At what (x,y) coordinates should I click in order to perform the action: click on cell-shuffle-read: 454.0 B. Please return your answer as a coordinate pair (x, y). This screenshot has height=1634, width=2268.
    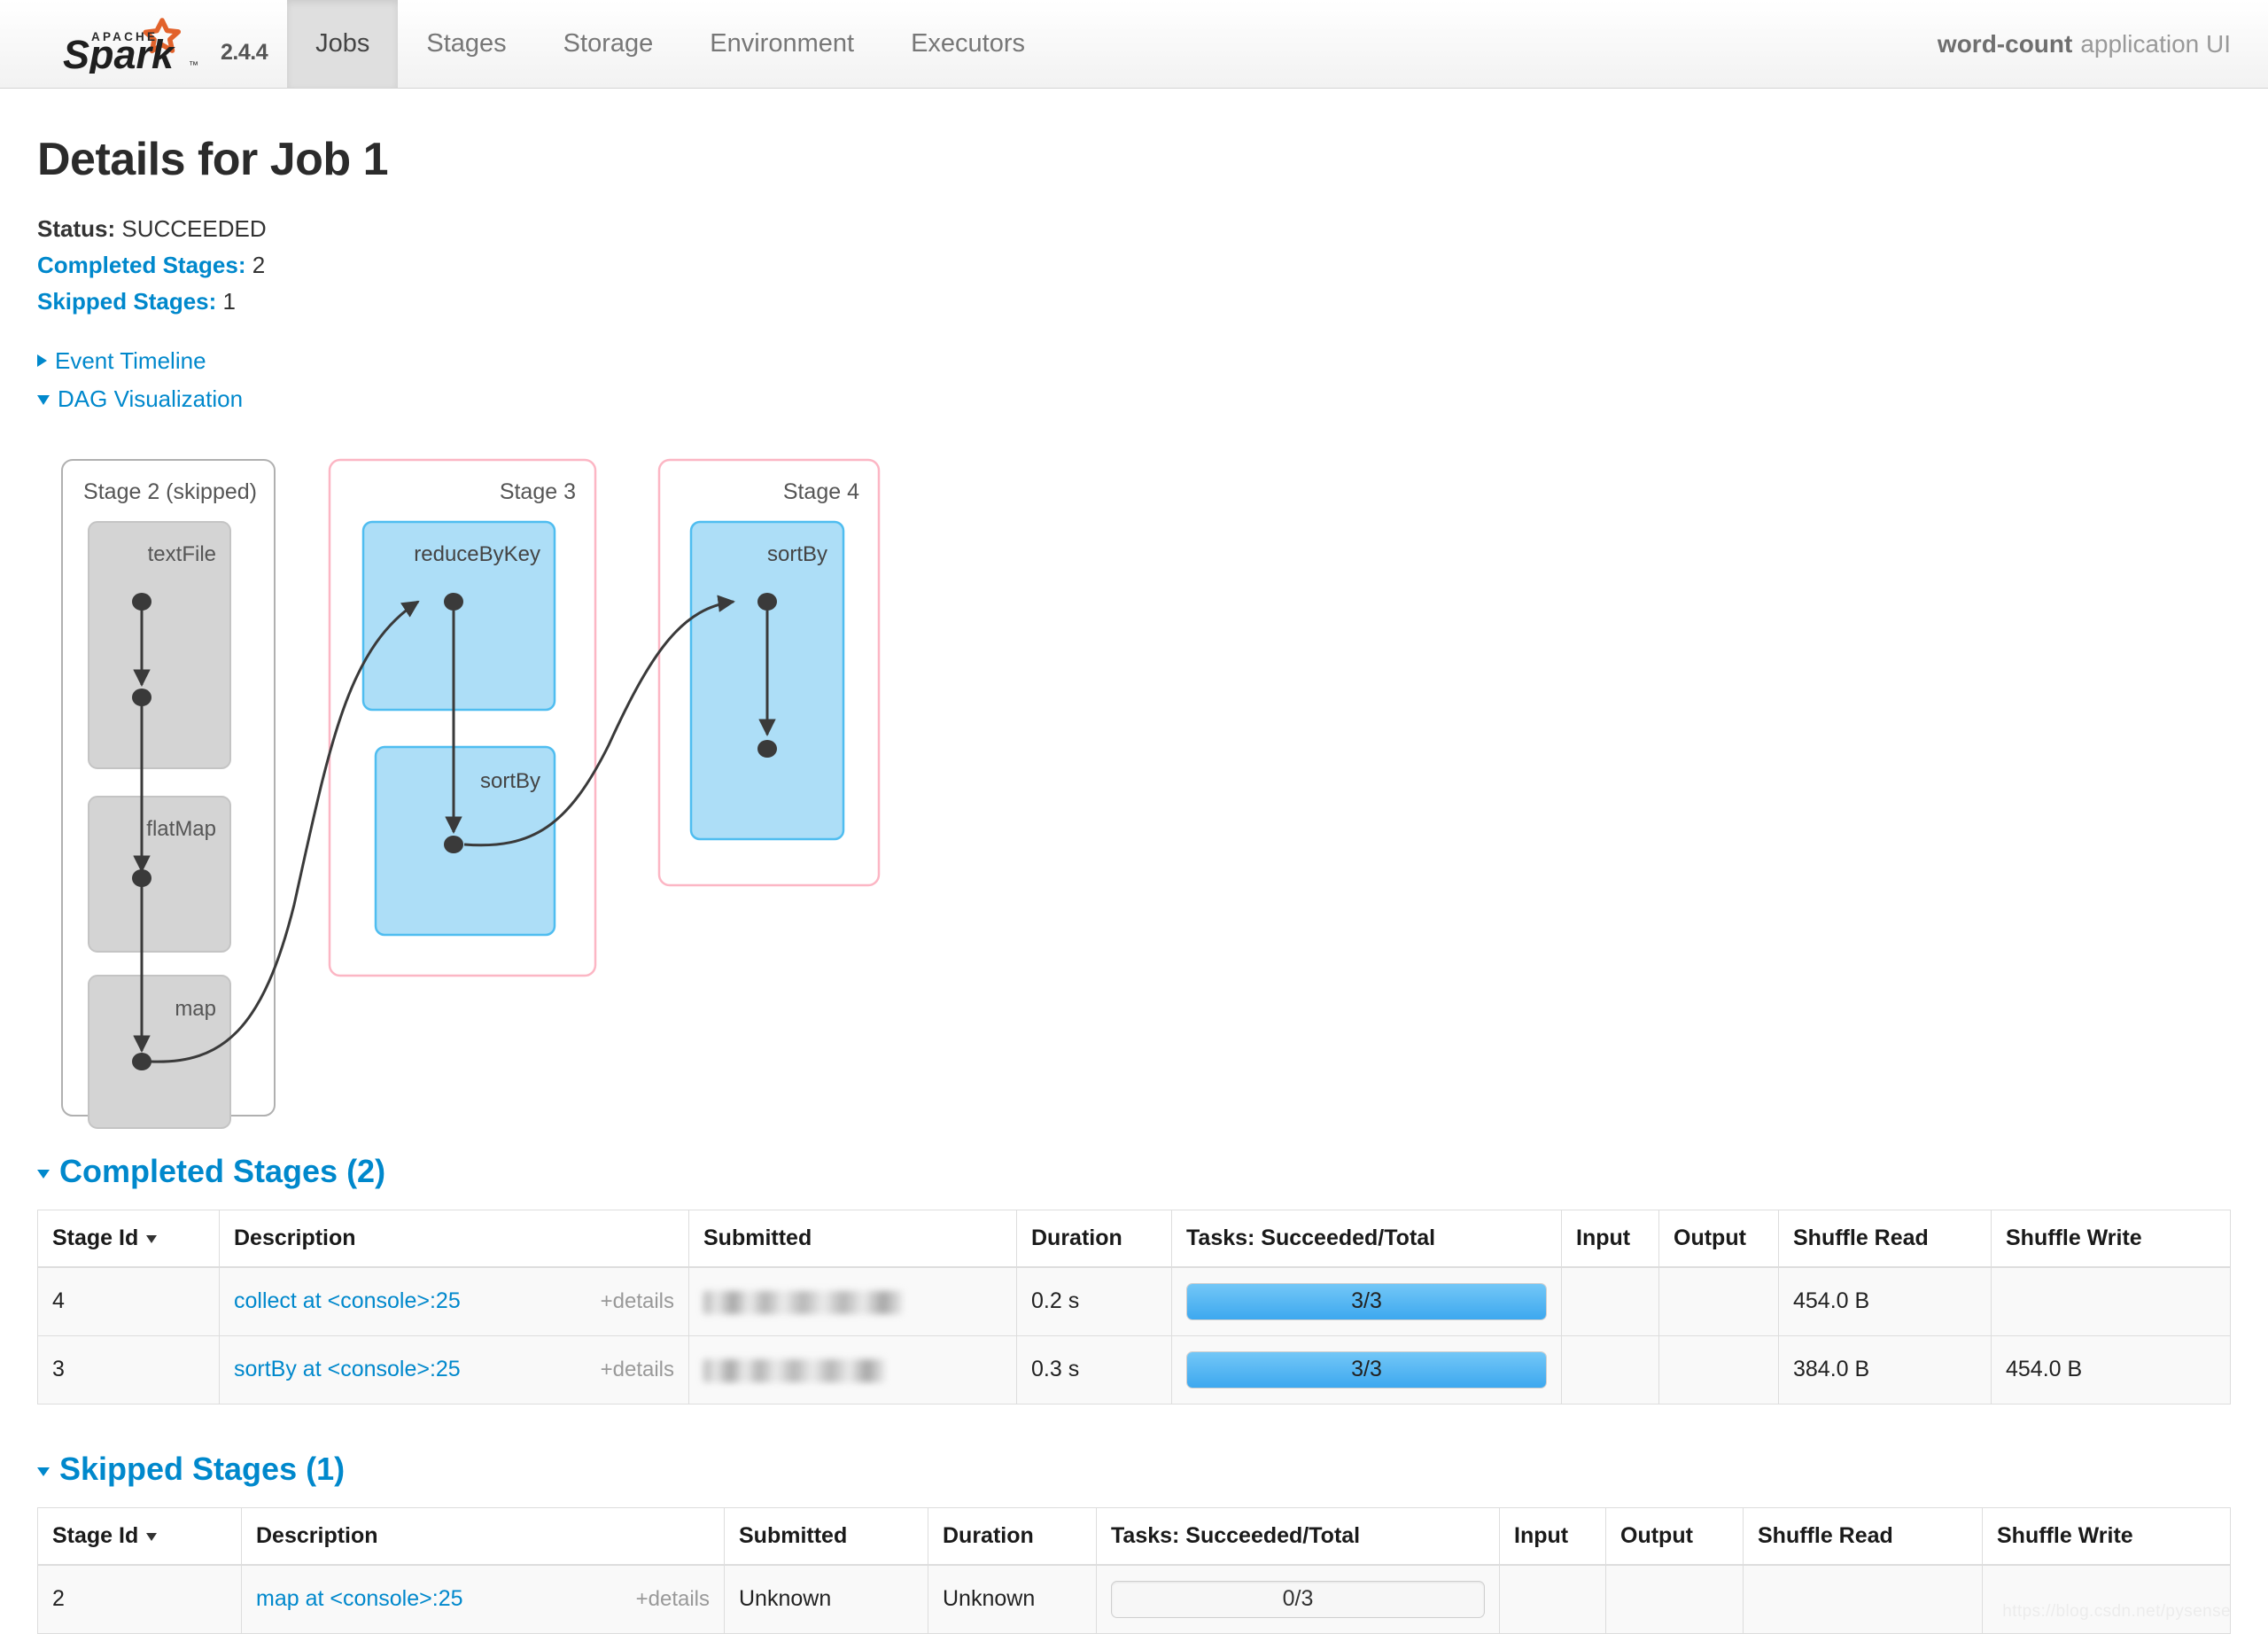
    Looking at the image, I should click on (1885, 1301).